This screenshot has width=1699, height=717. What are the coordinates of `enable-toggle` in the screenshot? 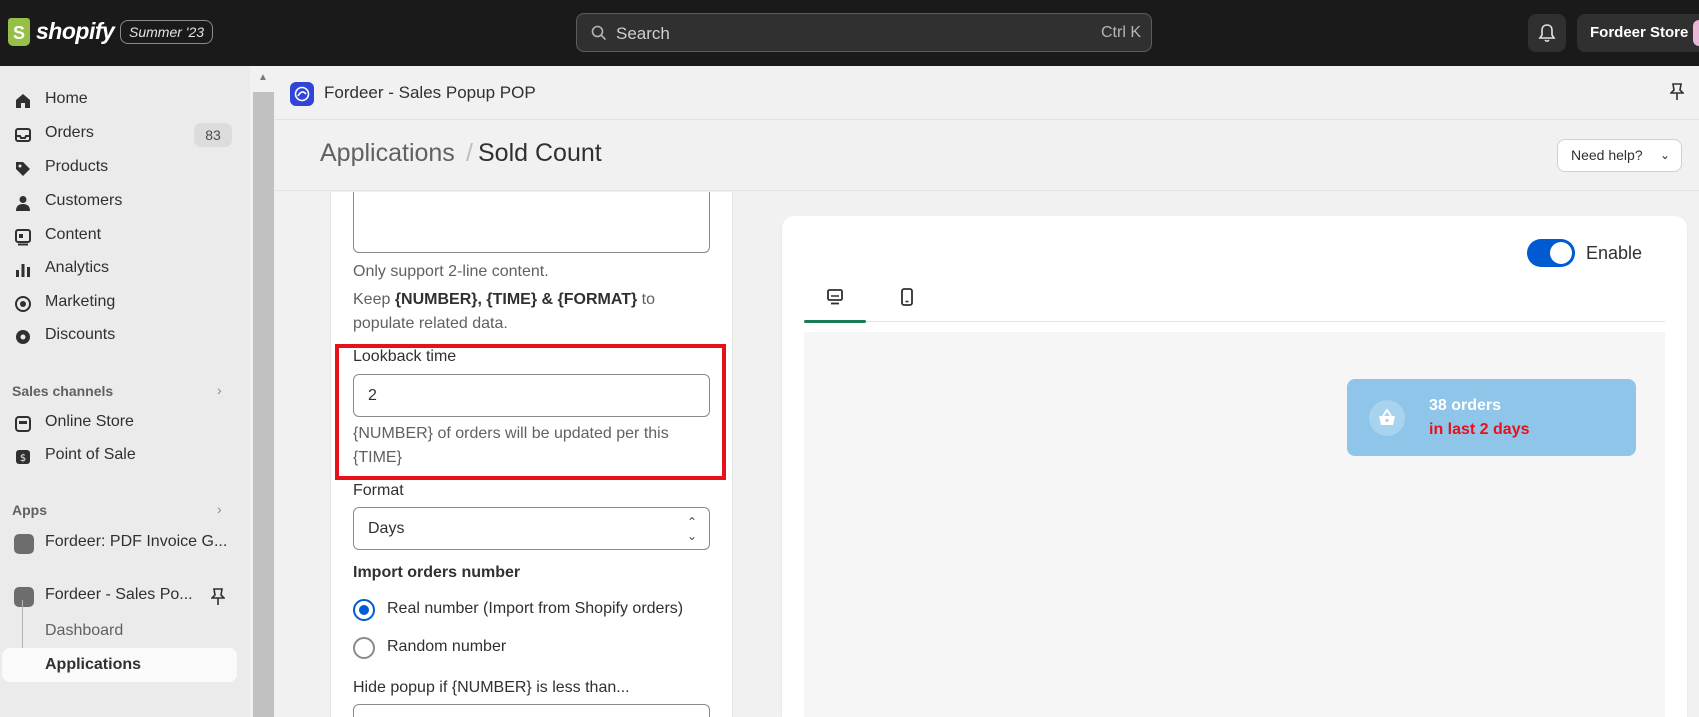 It's located at (1551, 253).